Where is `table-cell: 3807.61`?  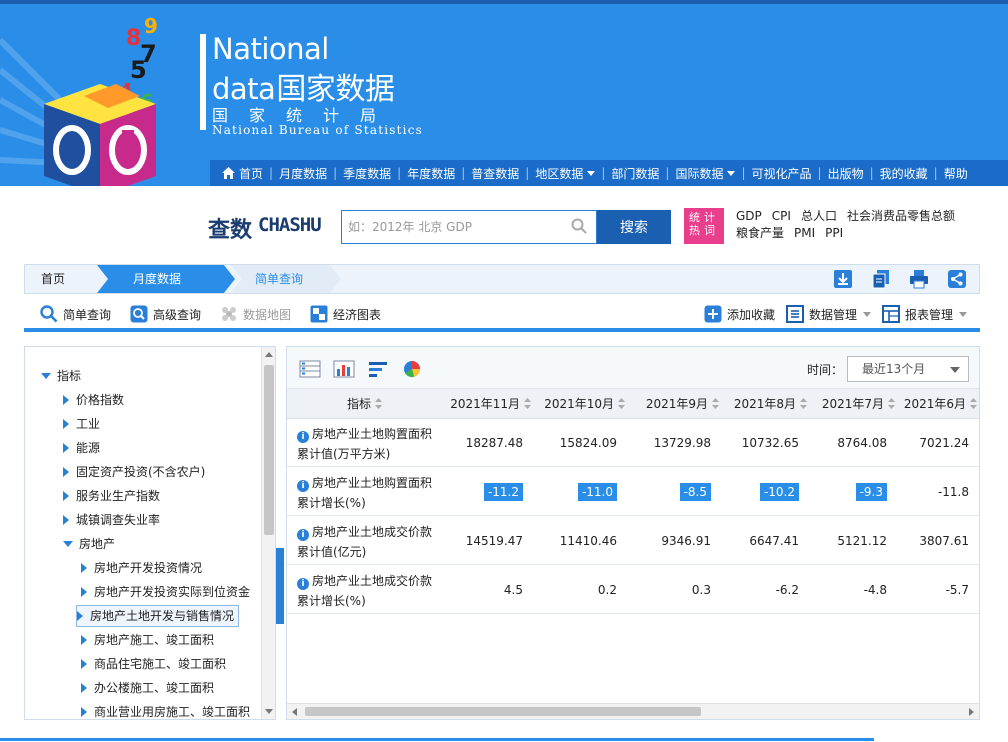 table-cell: 3807.61 is located at coordinates (924, 541).